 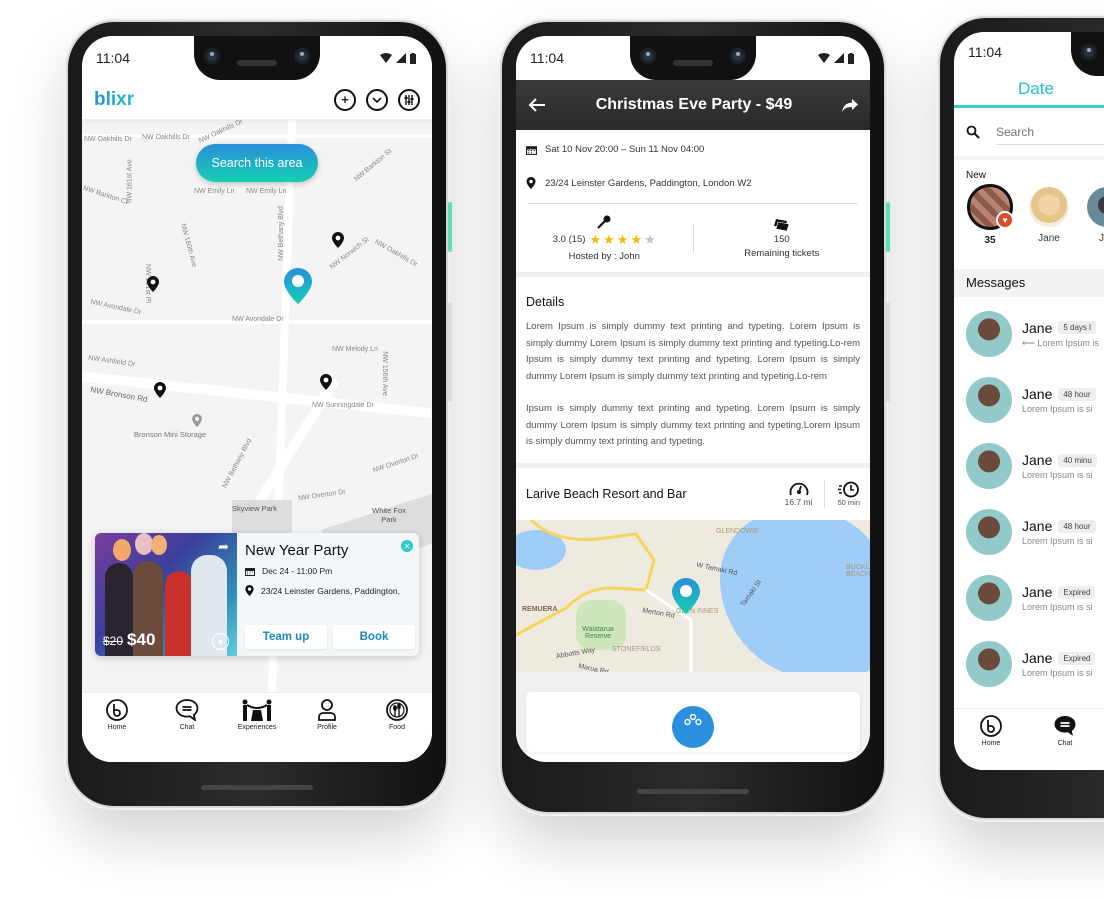 What do you see at coordinates (327, 710) in the screenshot?
I see `profile-icon` at bounding box center [327, 710].